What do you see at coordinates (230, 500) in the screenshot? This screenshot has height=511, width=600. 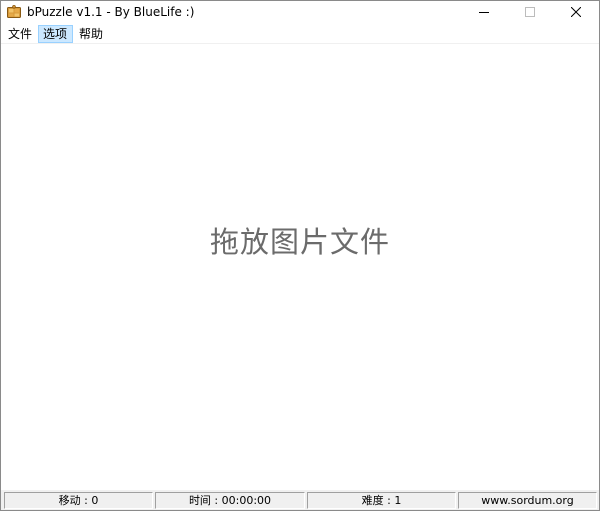 I see `status-time: 时间 : 00:00:00` at bounding box center [230, 500].